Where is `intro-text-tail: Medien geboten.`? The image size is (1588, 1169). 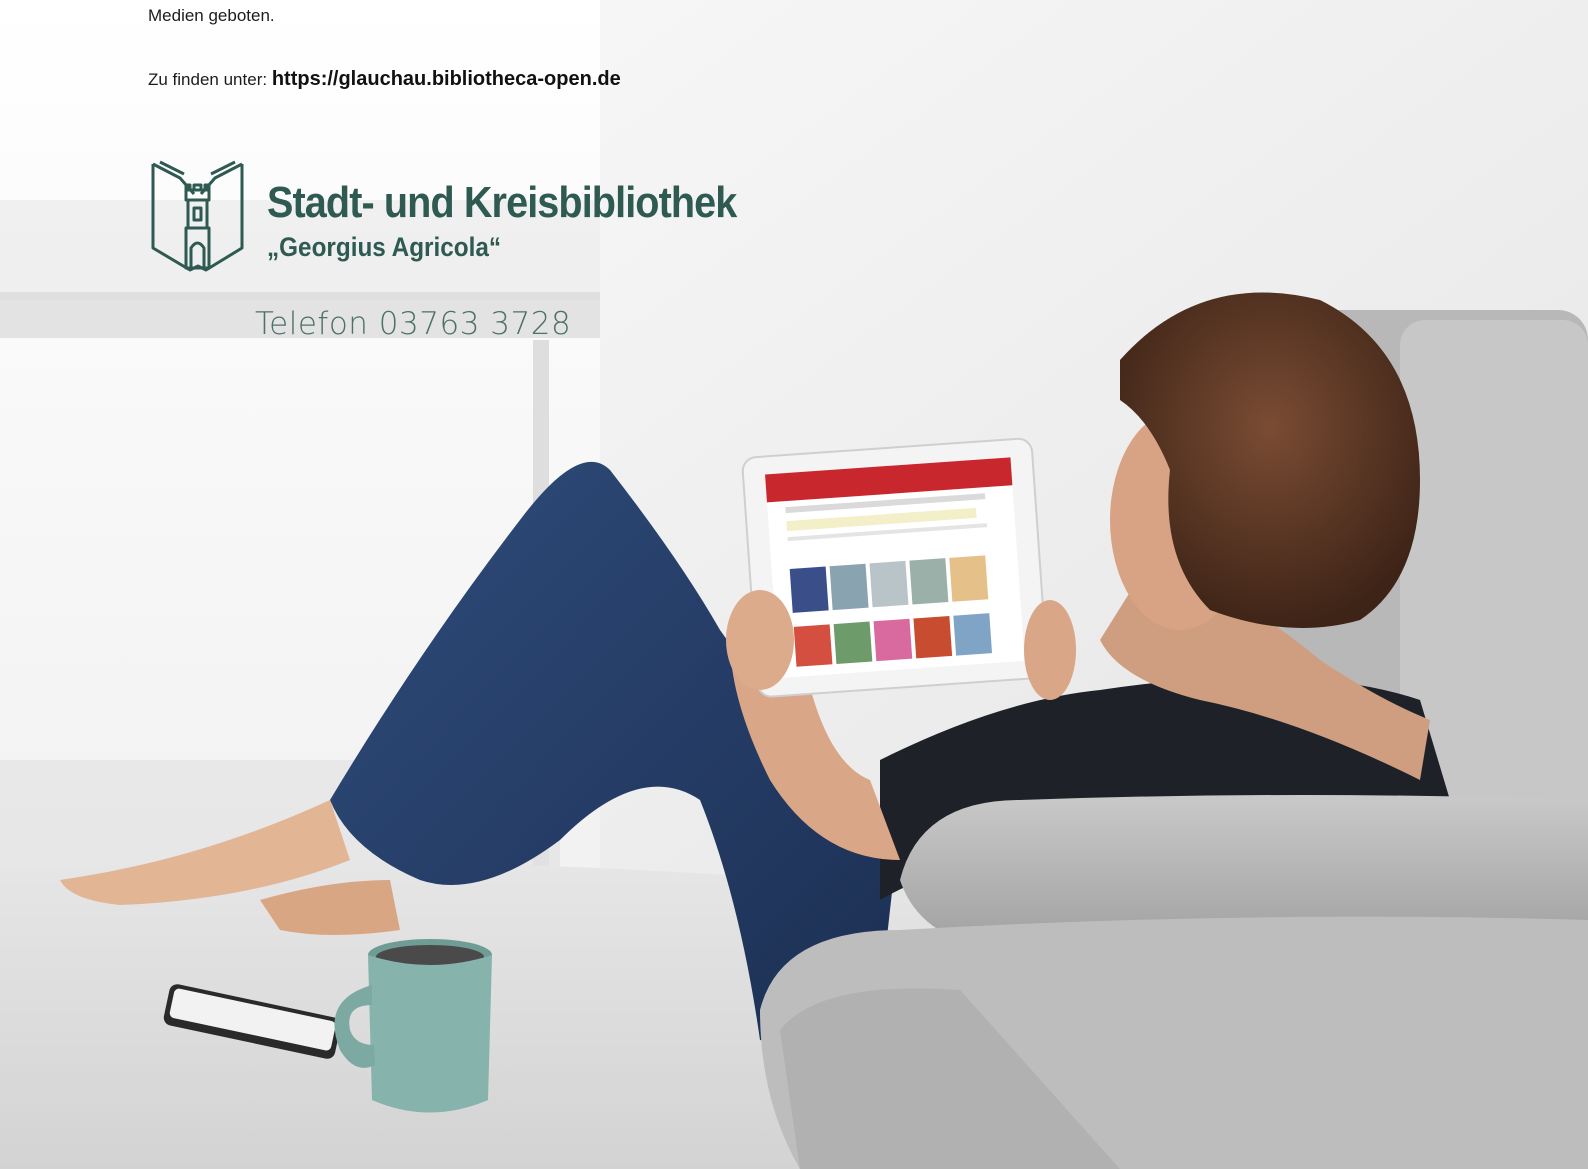
intro-text-tail: Medien geboten. is located at coordinates (211, 15).